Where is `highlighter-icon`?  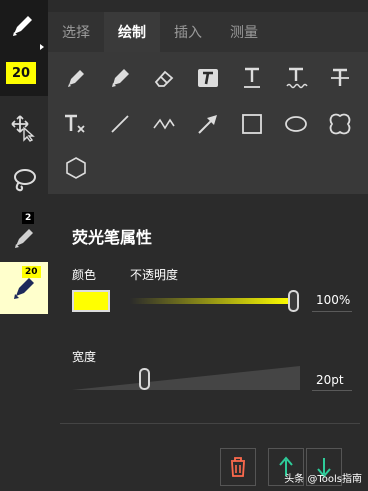 highlighter-icon is located at coordinates (120, 78).